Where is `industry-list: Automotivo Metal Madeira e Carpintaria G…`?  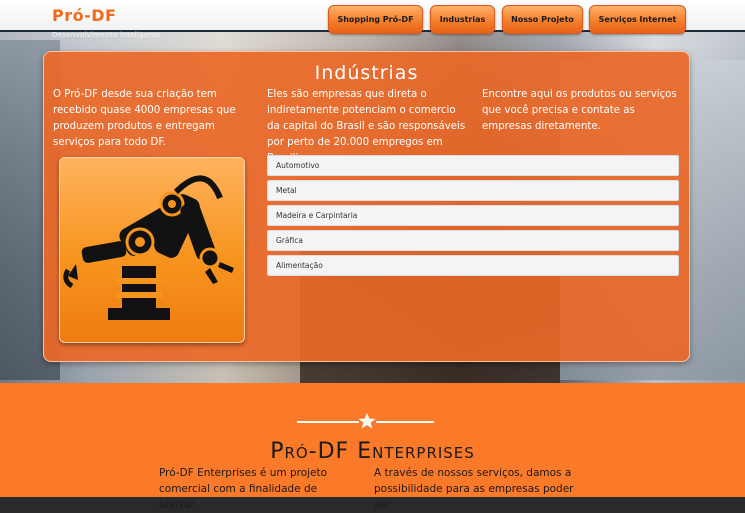
industry-list: Automotivo Metal Madeira e Carpintaria G… is located at coordinates (473, 217).